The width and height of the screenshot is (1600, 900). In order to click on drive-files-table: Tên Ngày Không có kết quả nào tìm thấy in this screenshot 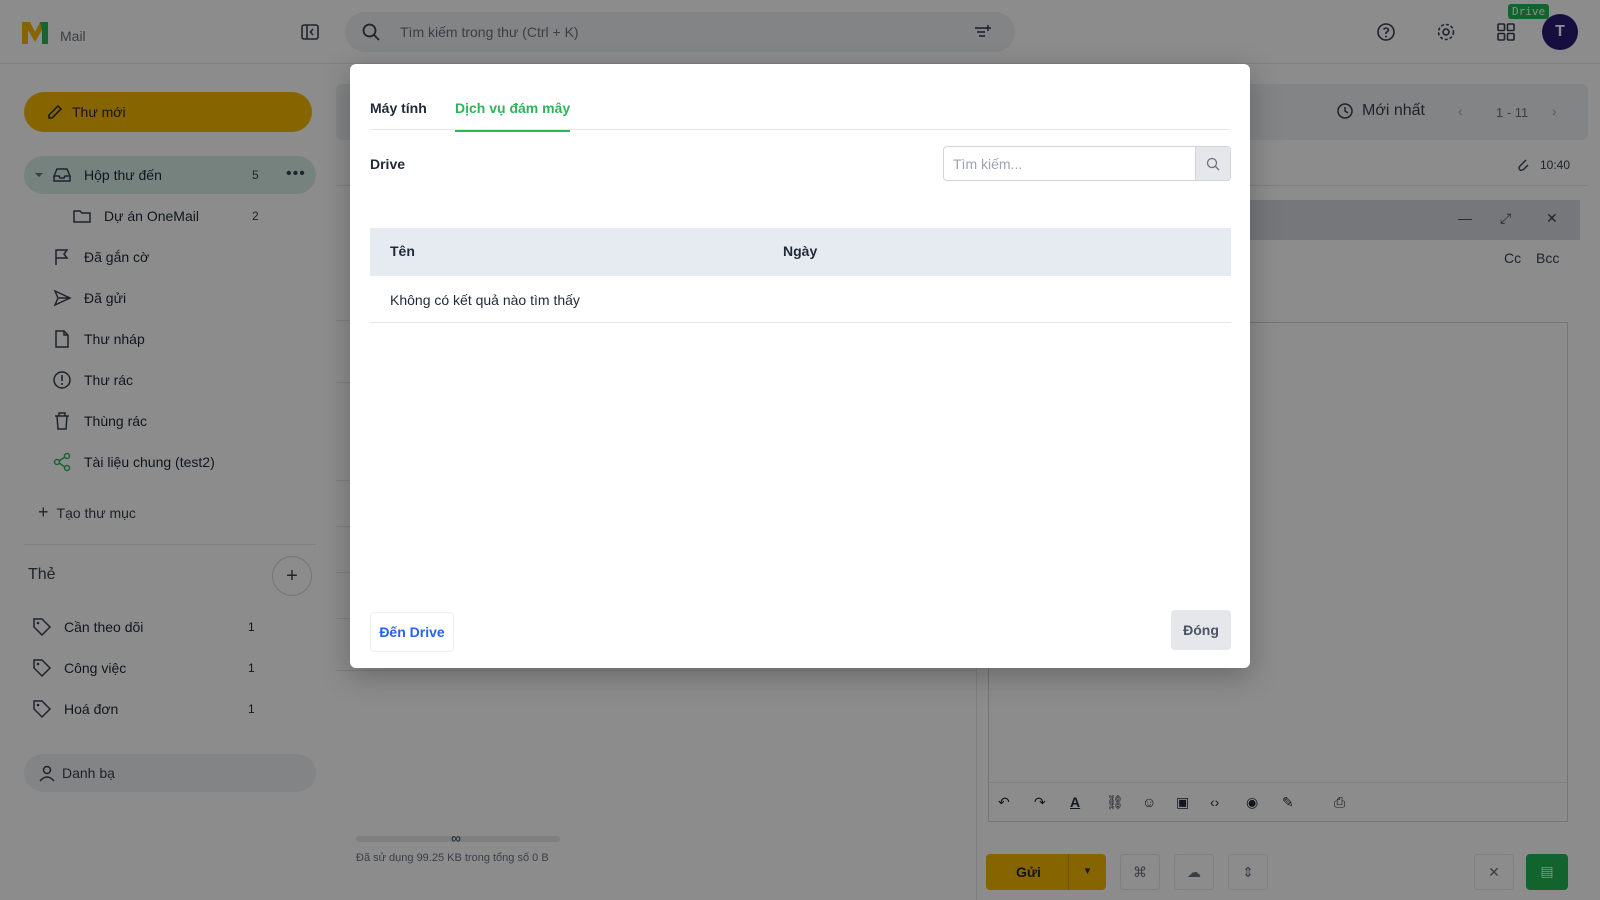, I will do `click(800, 275)`.